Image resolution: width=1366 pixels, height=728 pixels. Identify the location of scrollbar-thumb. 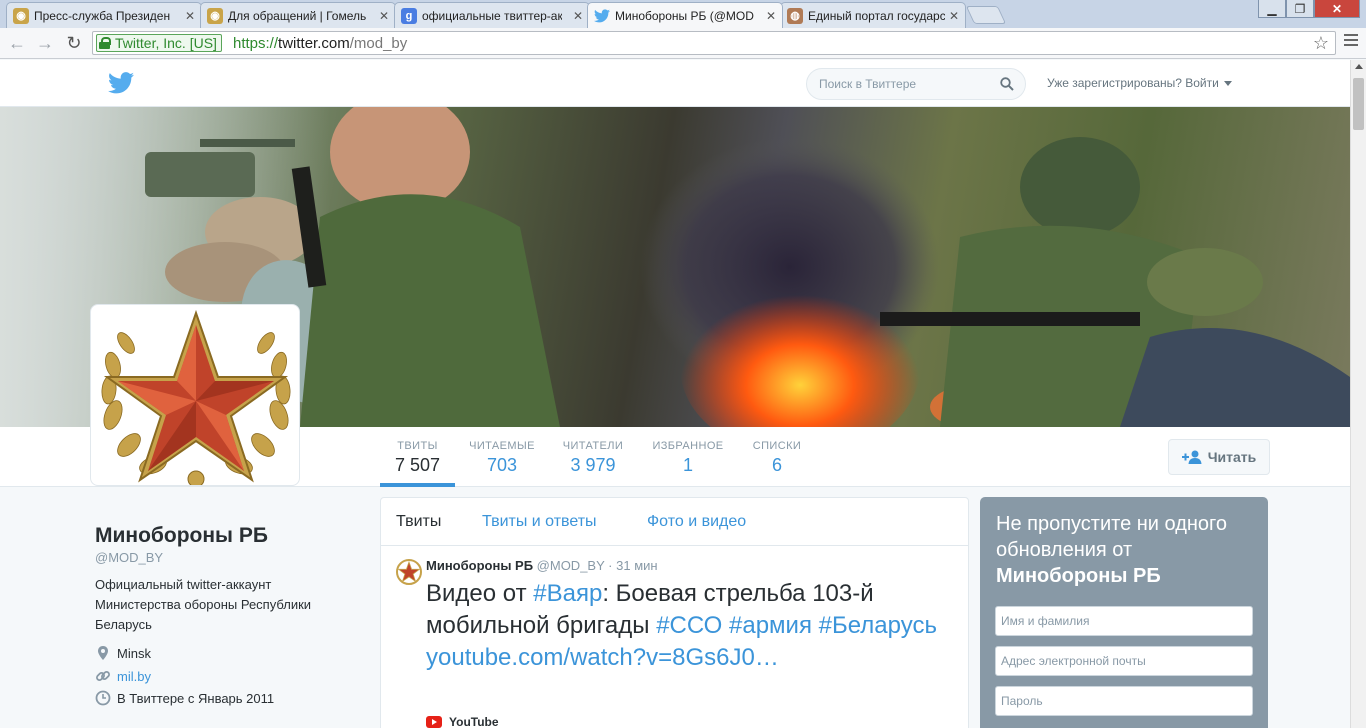
(1358, 104).